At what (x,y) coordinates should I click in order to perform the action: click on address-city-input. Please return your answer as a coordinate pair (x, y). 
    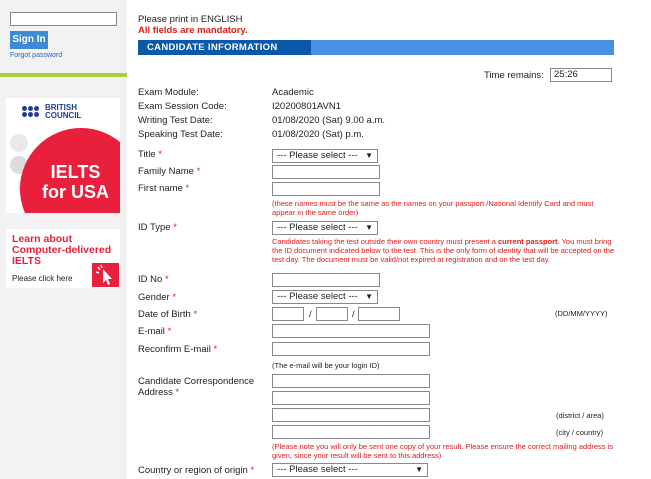
    Looking at the image, I should click on (351, 432).